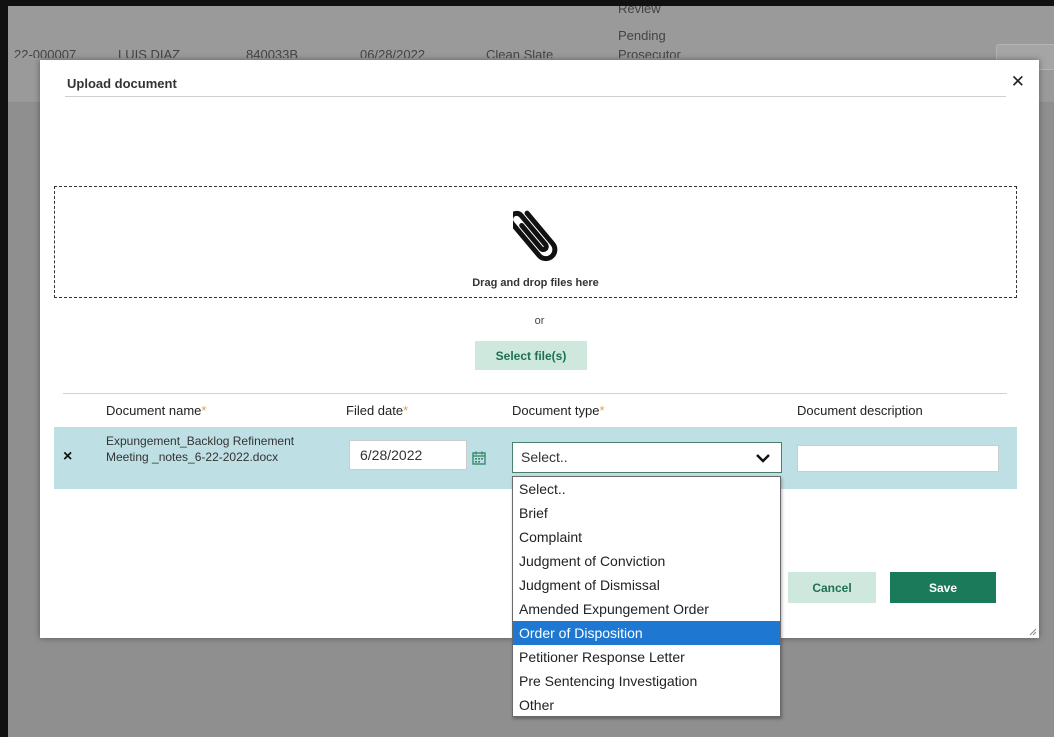 This screenshot has height=737, width=1054. I want to click on filed-date-input: 6/28/2022, so click(408, 455).